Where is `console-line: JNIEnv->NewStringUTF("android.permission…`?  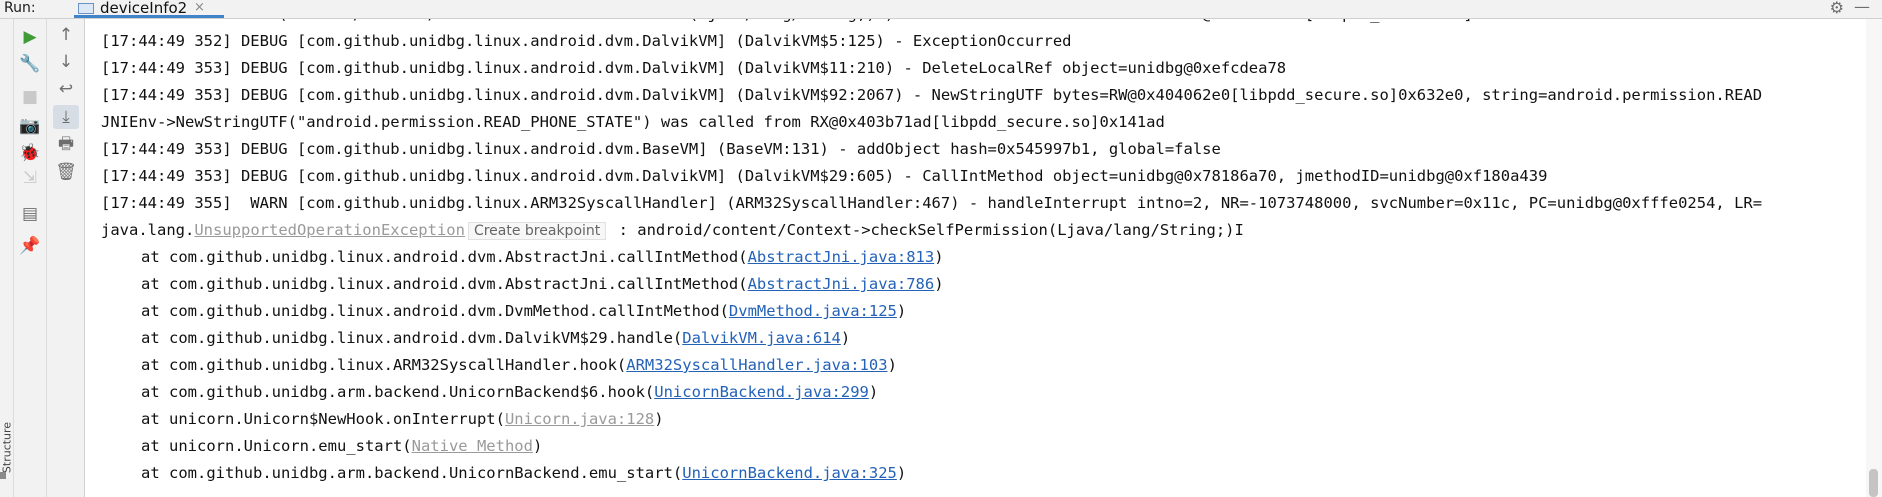
console-line: JNIEnv->NewStringUTF("android.permission… is located at coordinates (633, 122).